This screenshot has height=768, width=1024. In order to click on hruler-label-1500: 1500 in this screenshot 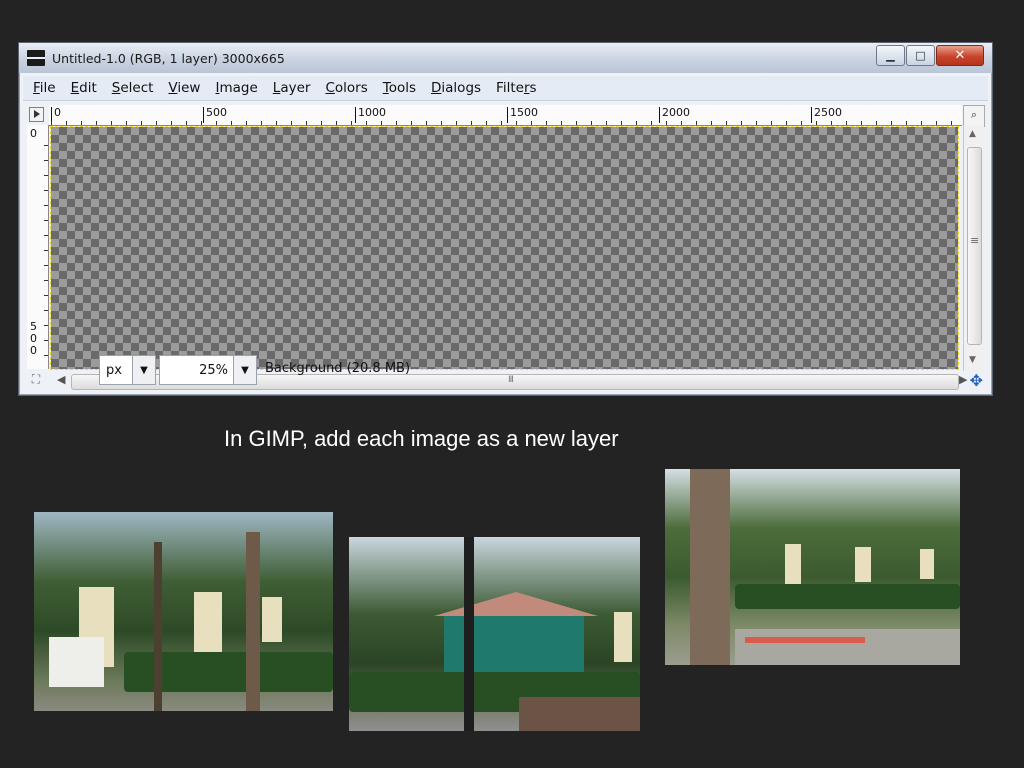, I will do `click(522, 115)`.